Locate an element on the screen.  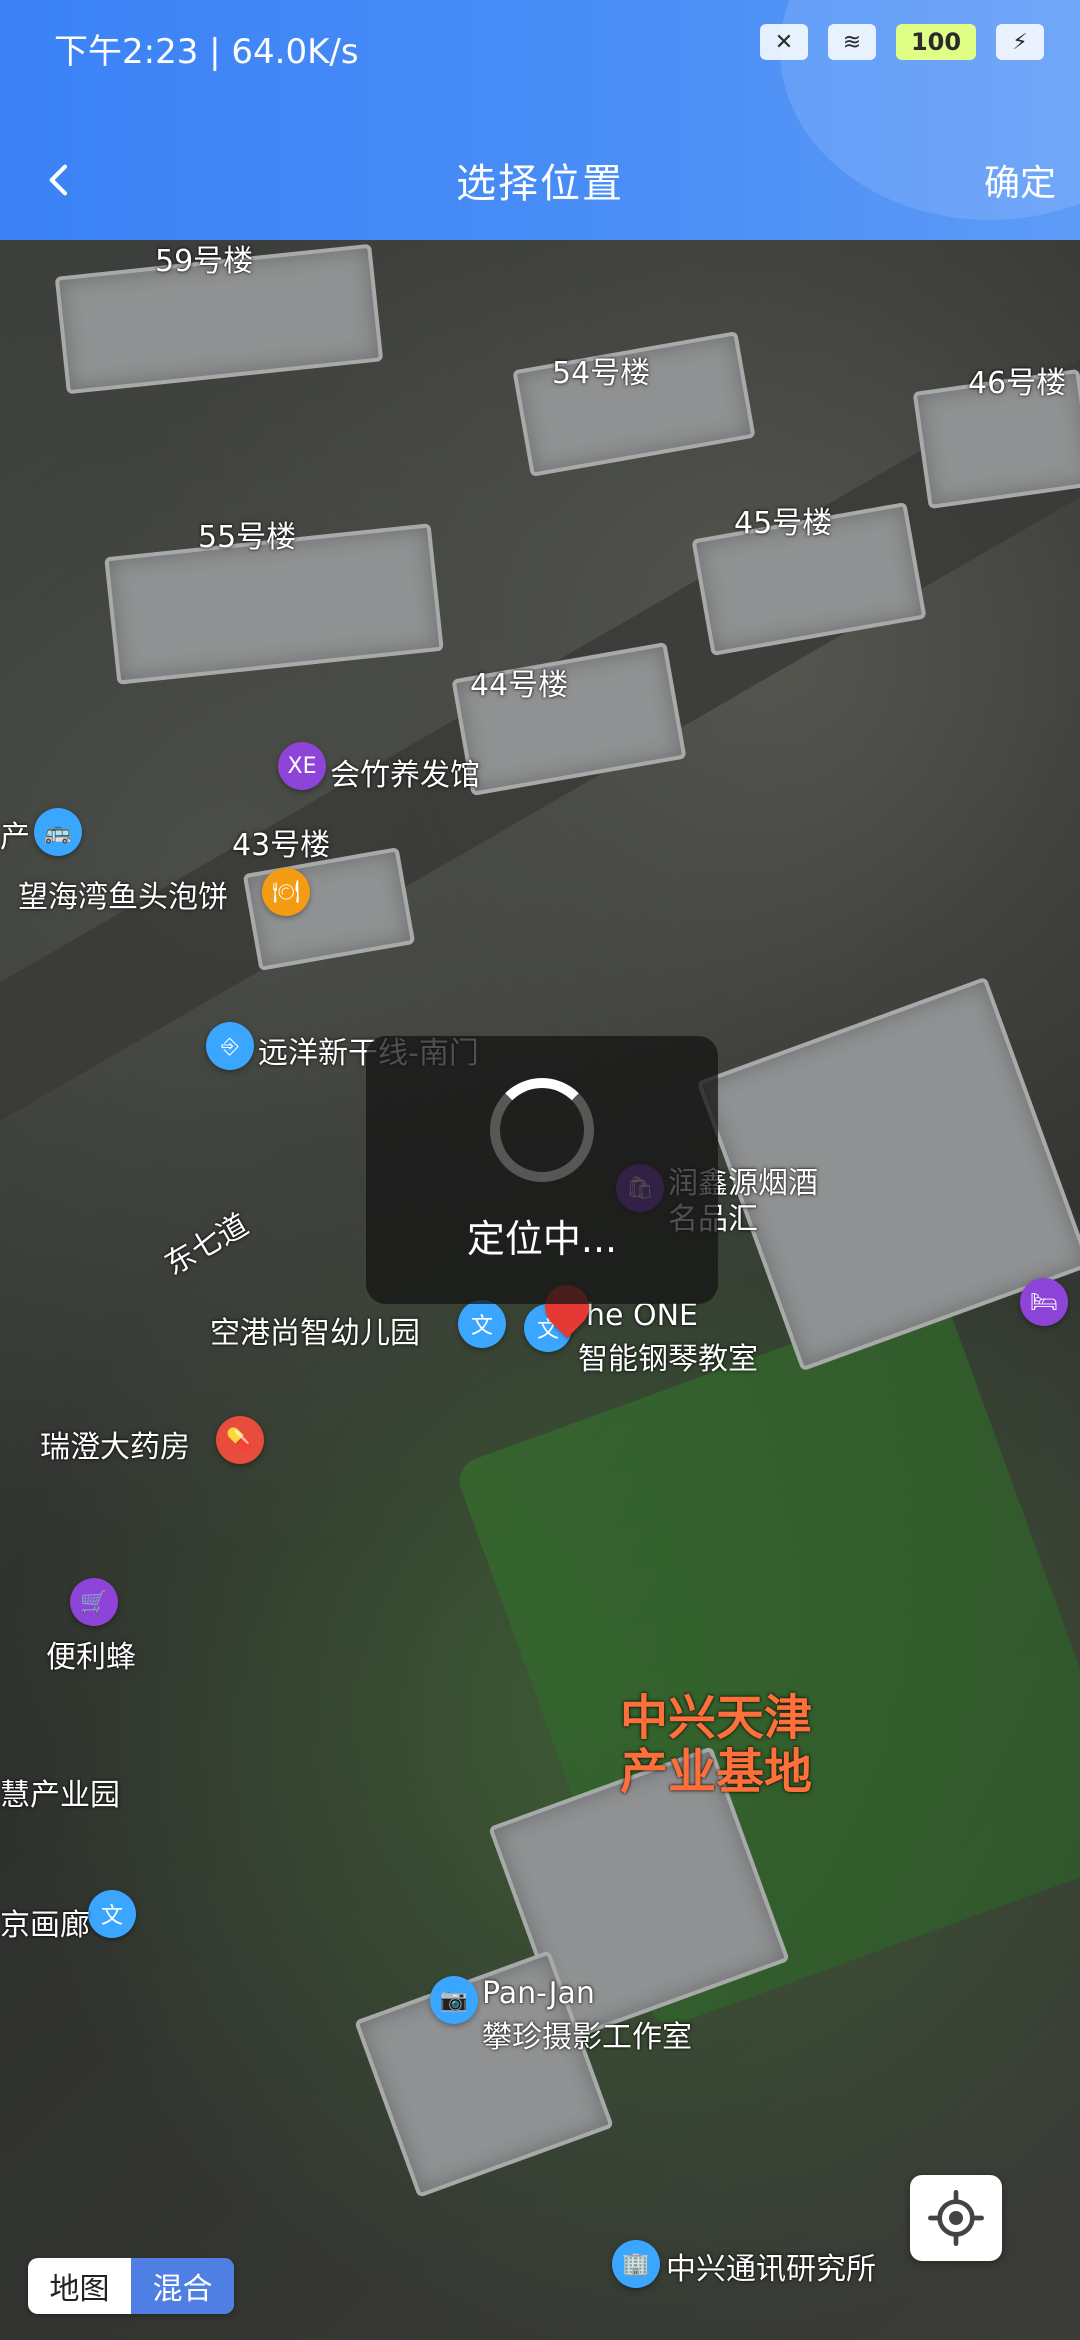
hotel-icon: 🛏 is located at coordinates (1044, 1302).